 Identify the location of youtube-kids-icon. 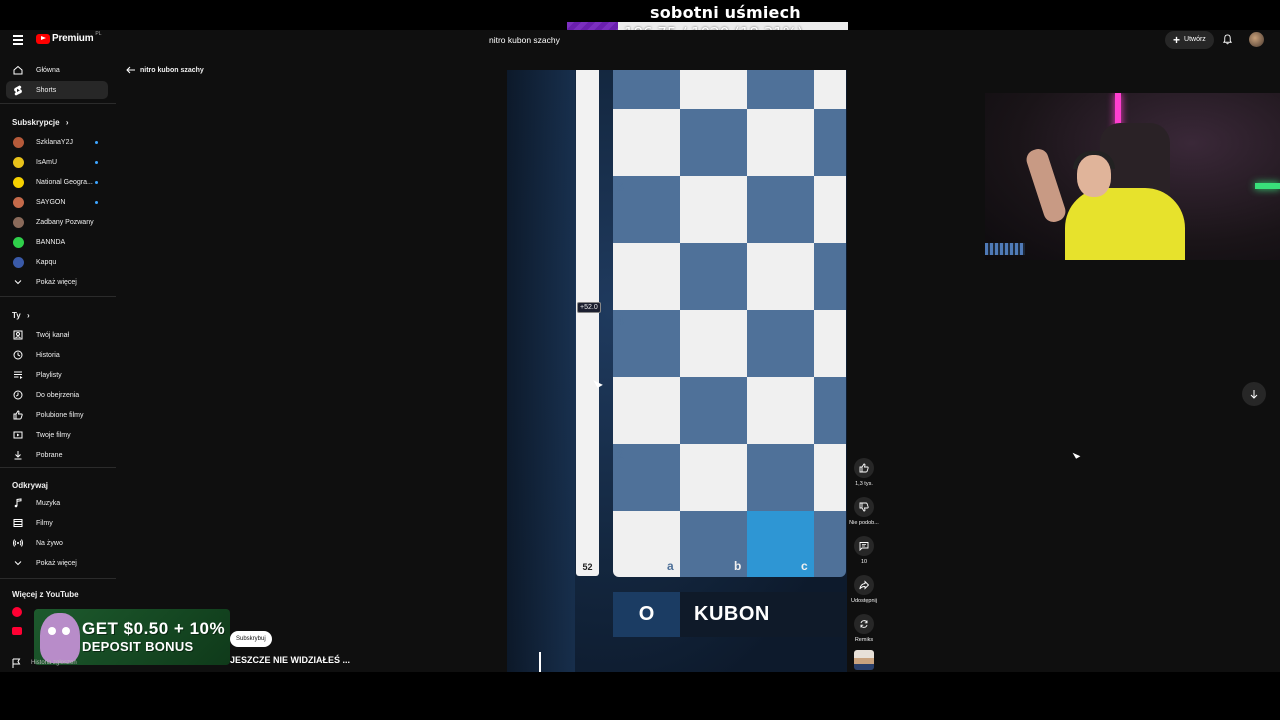
(17, 631).